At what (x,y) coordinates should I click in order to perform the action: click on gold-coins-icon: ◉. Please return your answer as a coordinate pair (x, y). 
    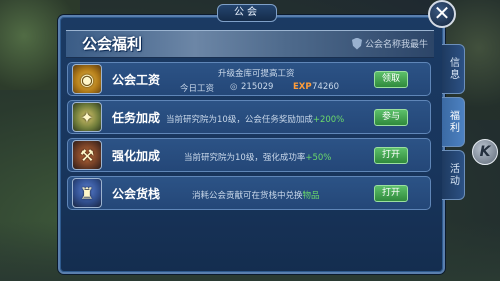
    Looking at the image, I should click on (87, 79).